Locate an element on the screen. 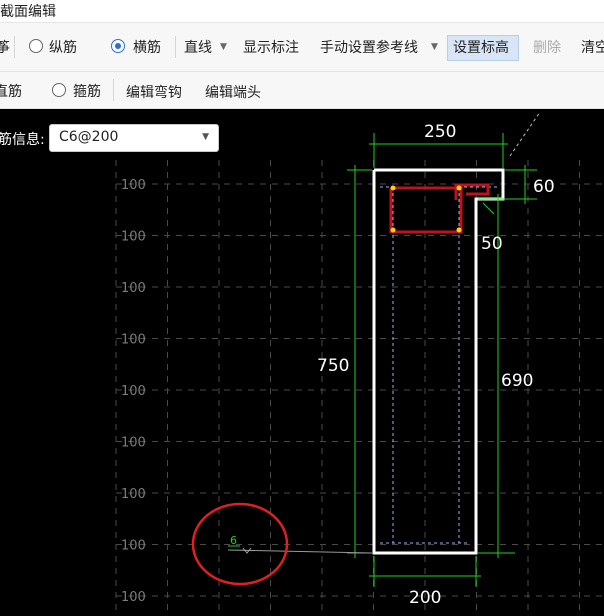  dimension-bottom: 200 is located at coordinates (425, 598).